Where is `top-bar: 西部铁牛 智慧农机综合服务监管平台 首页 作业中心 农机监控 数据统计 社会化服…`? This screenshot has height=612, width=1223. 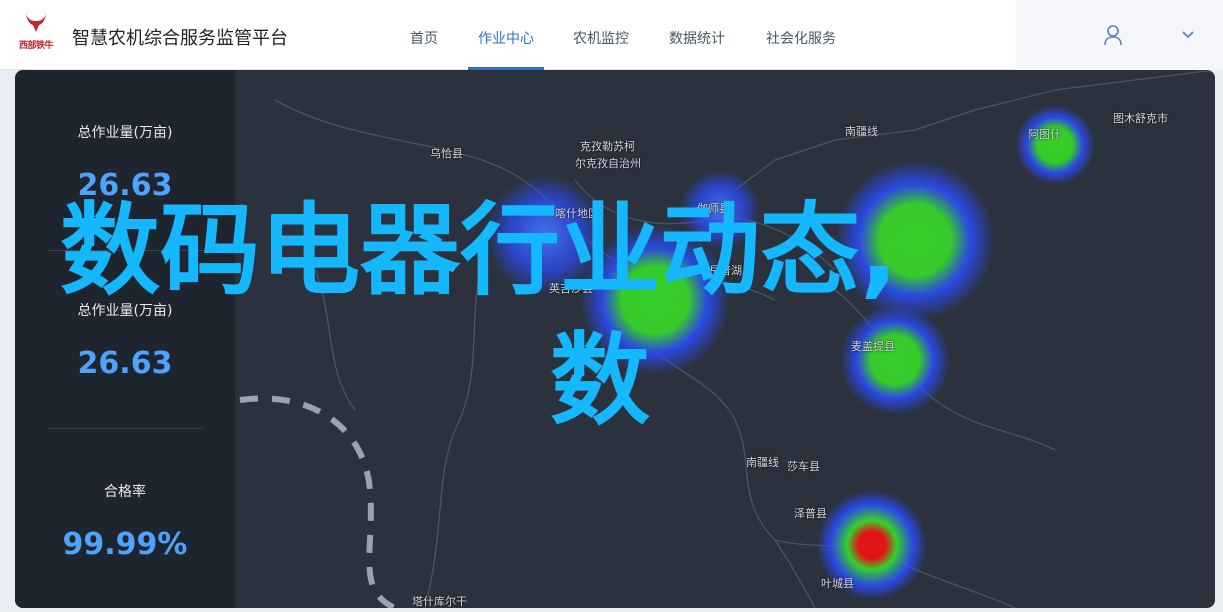
top-bar: 西部铁牛 智慧农机综合服务监管平台 首页 作业中心 农机监控 数据统计 社会化服… is located at coordinates (611, 35).